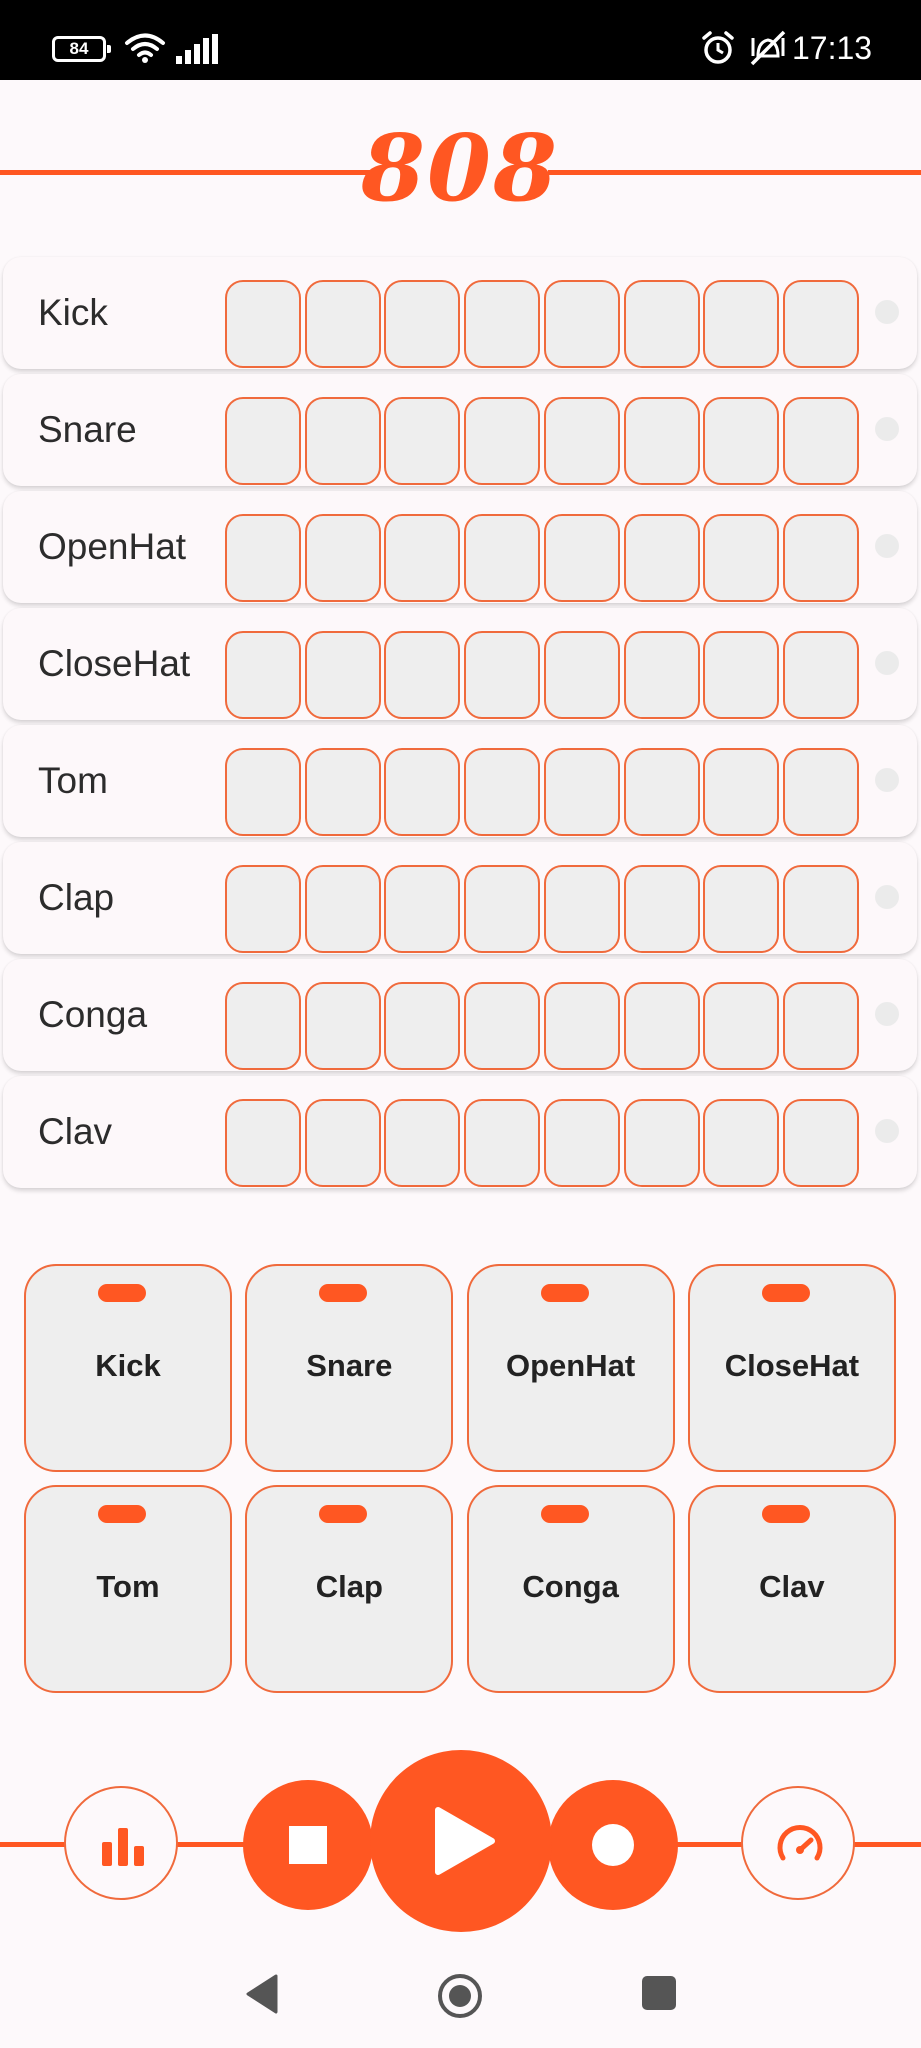  Describe the element at coordinates (73, 312) in the screenshot. I see `track-label: Kick` at that location.